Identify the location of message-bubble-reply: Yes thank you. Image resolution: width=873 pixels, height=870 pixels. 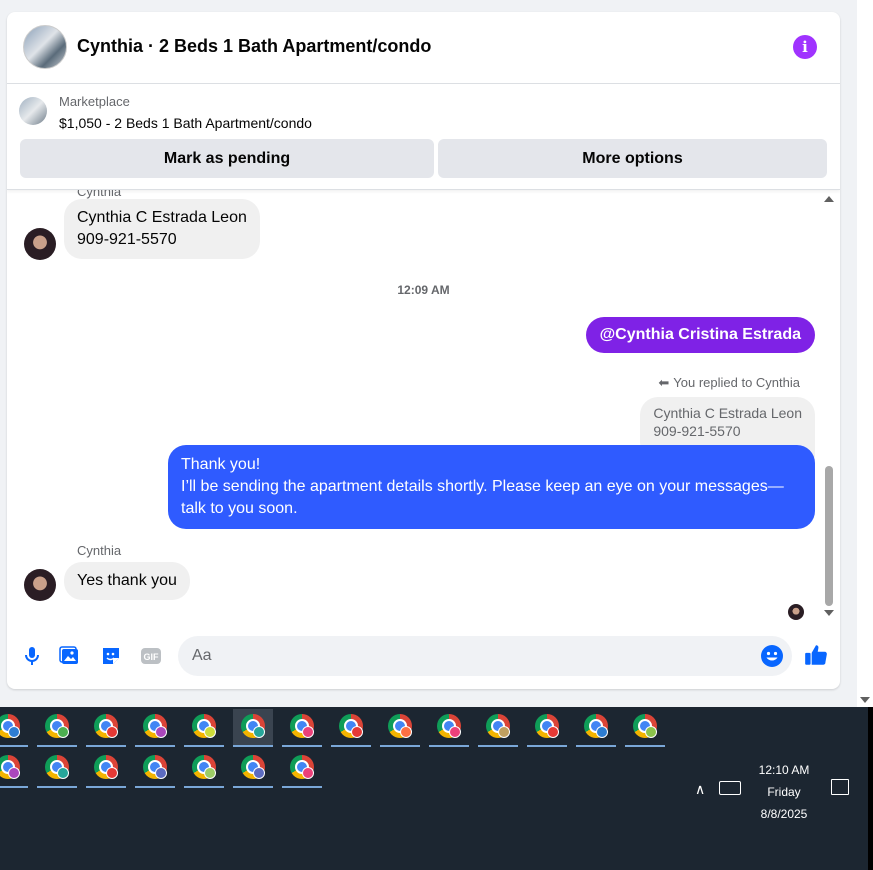
(127, 581).